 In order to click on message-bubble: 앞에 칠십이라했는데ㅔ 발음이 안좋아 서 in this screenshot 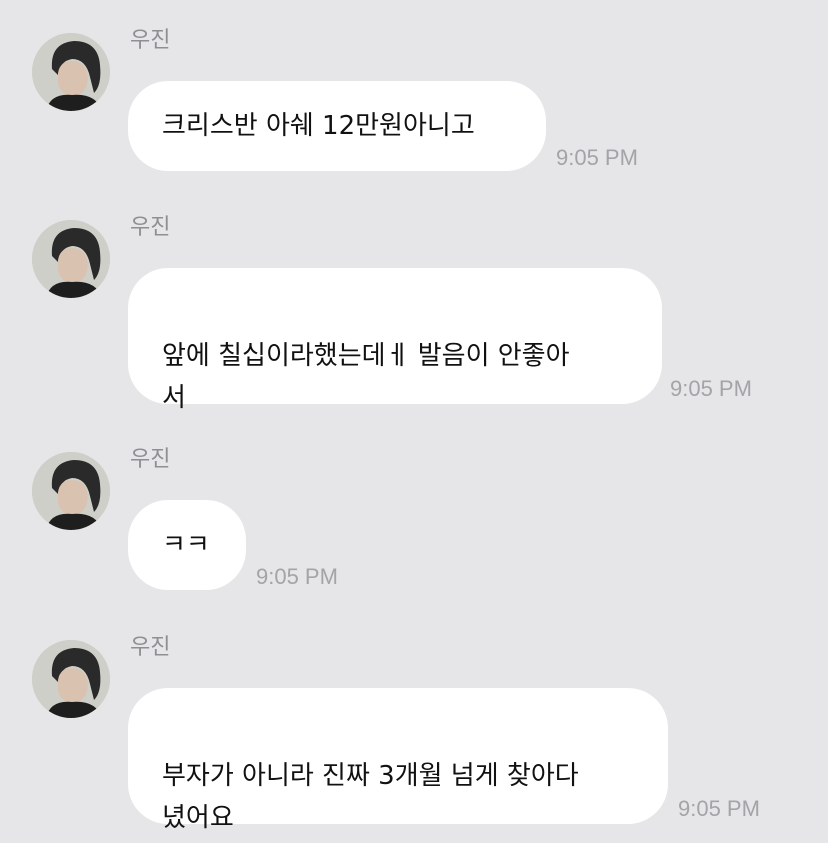, I will do `click(395, 340)`.